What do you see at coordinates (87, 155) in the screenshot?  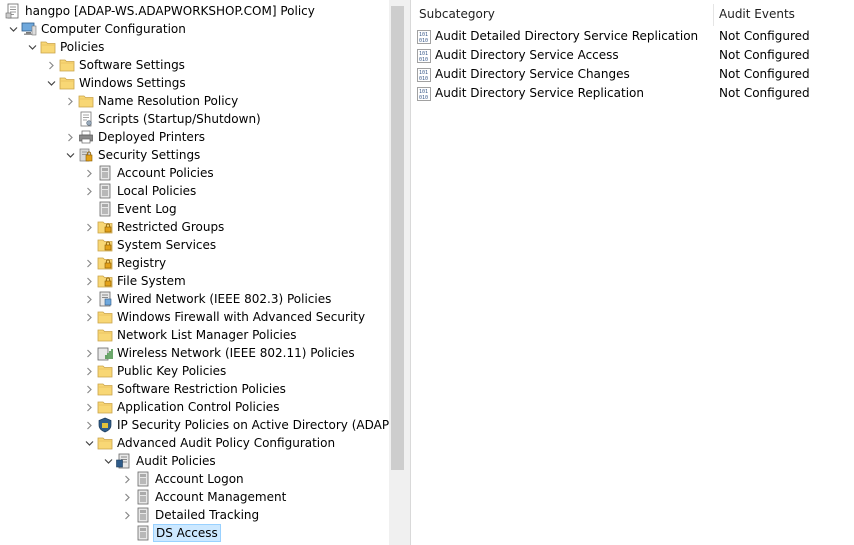 I see `security-icon` at bounding box center [87, 155].